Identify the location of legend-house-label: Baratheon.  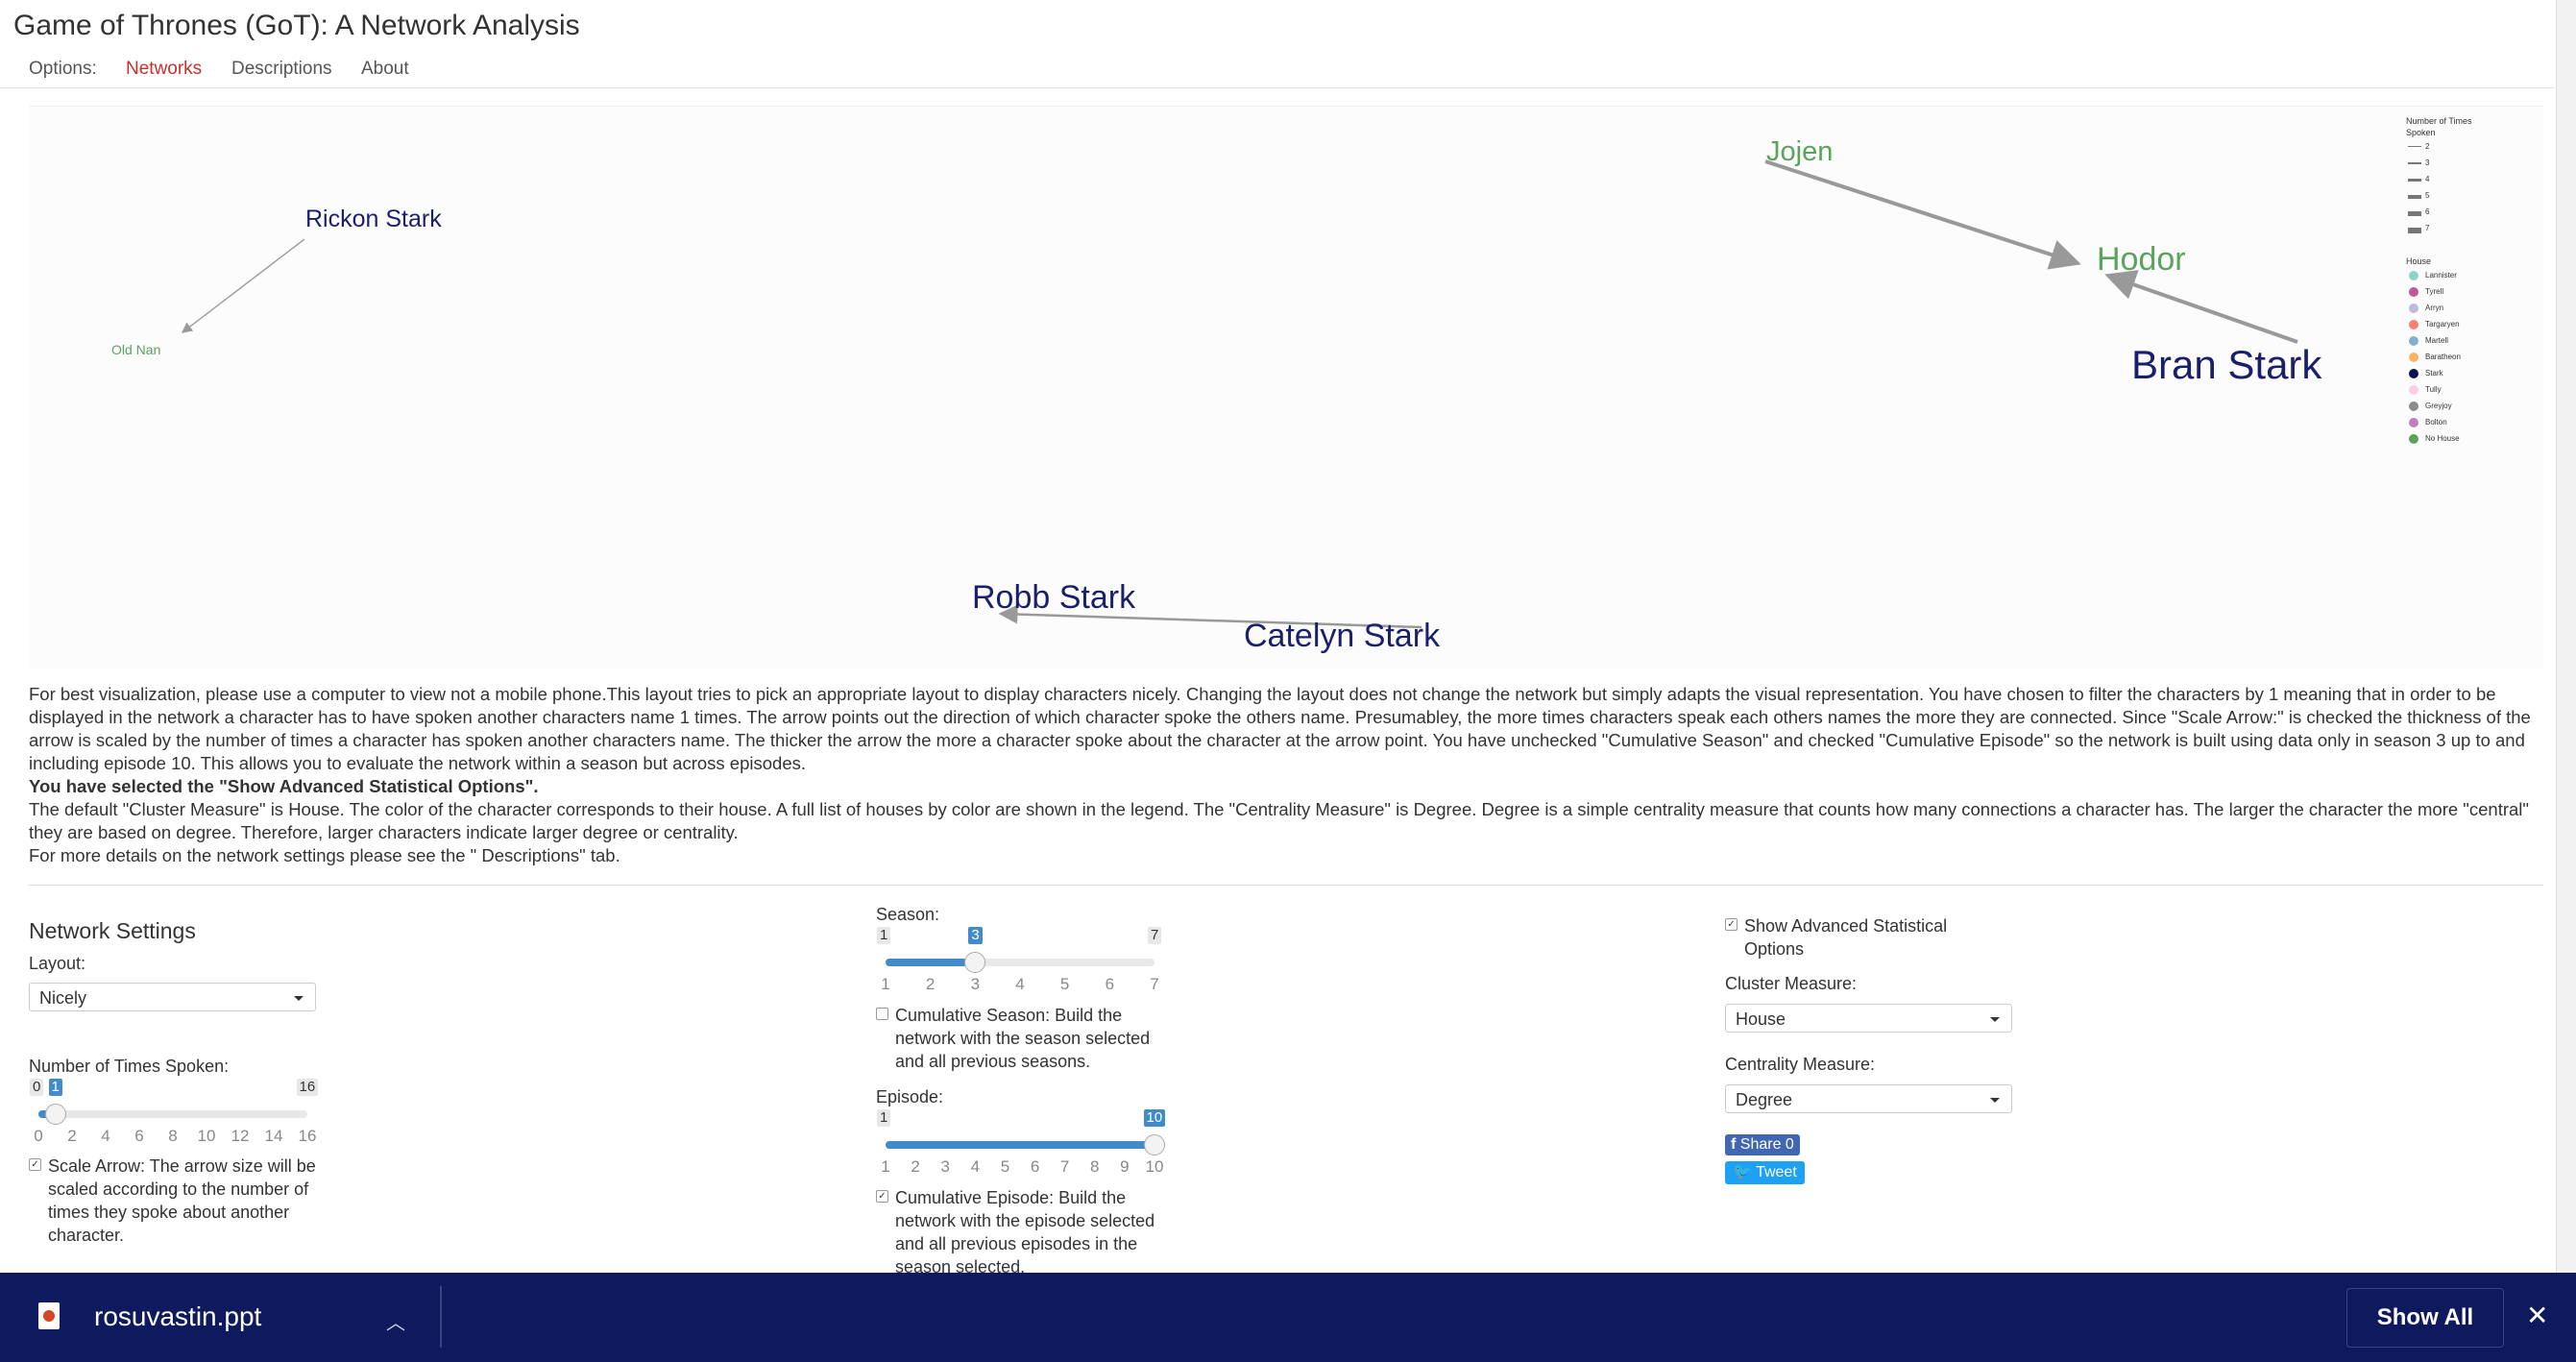
(2443, 357).